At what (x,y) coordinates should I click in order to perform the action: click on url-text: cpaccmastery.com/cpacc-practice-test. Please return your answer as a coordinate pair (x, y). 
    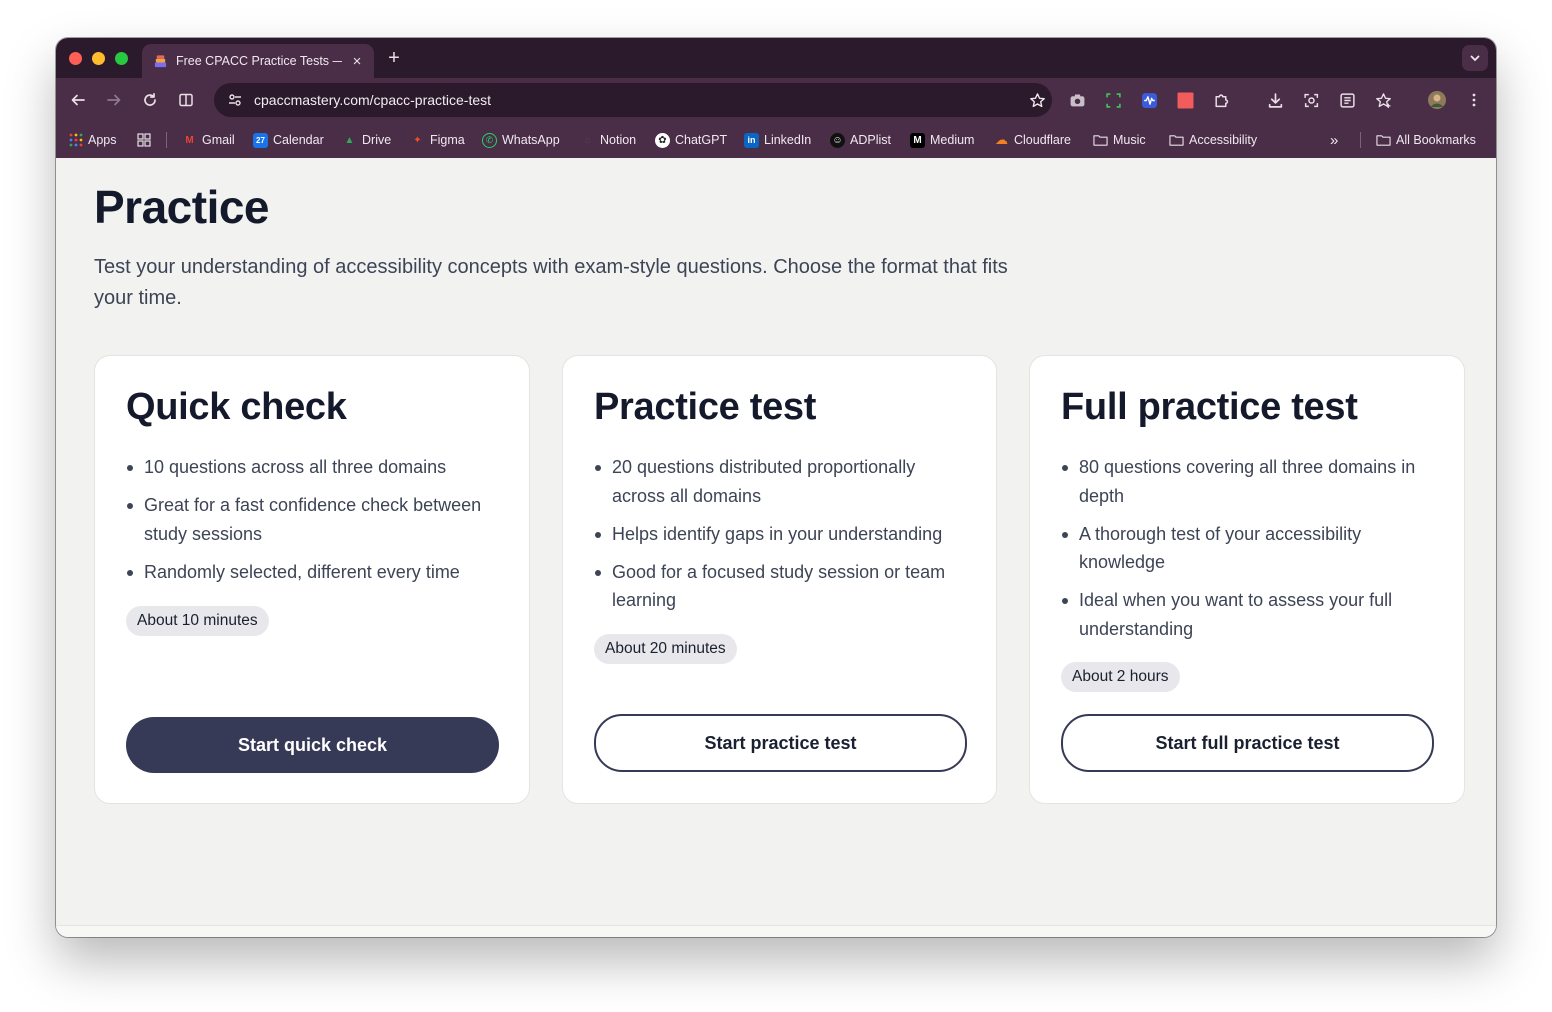
    Looking at the image, I should click on (638, 100).